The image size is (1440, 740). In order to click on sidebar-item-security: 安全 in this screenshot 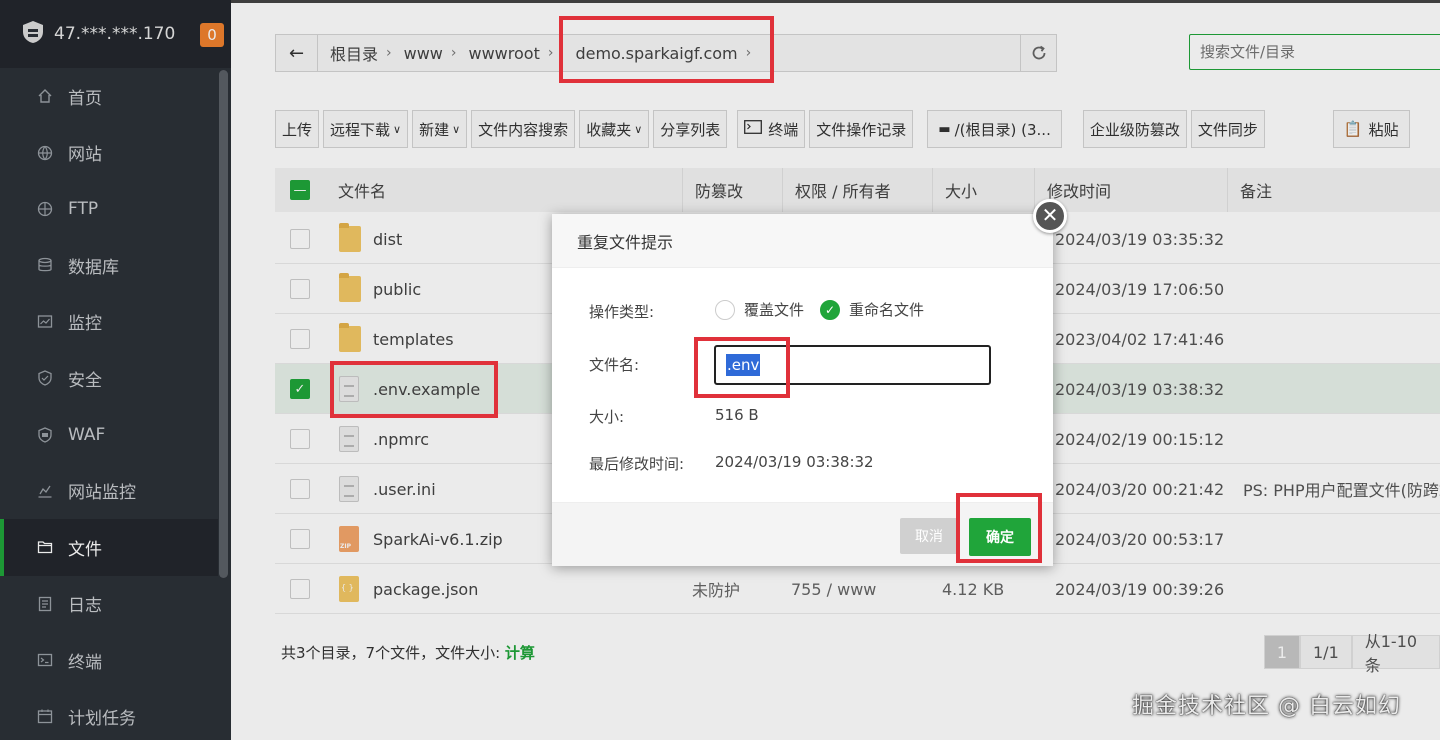, I will do `click(109, 378)`.